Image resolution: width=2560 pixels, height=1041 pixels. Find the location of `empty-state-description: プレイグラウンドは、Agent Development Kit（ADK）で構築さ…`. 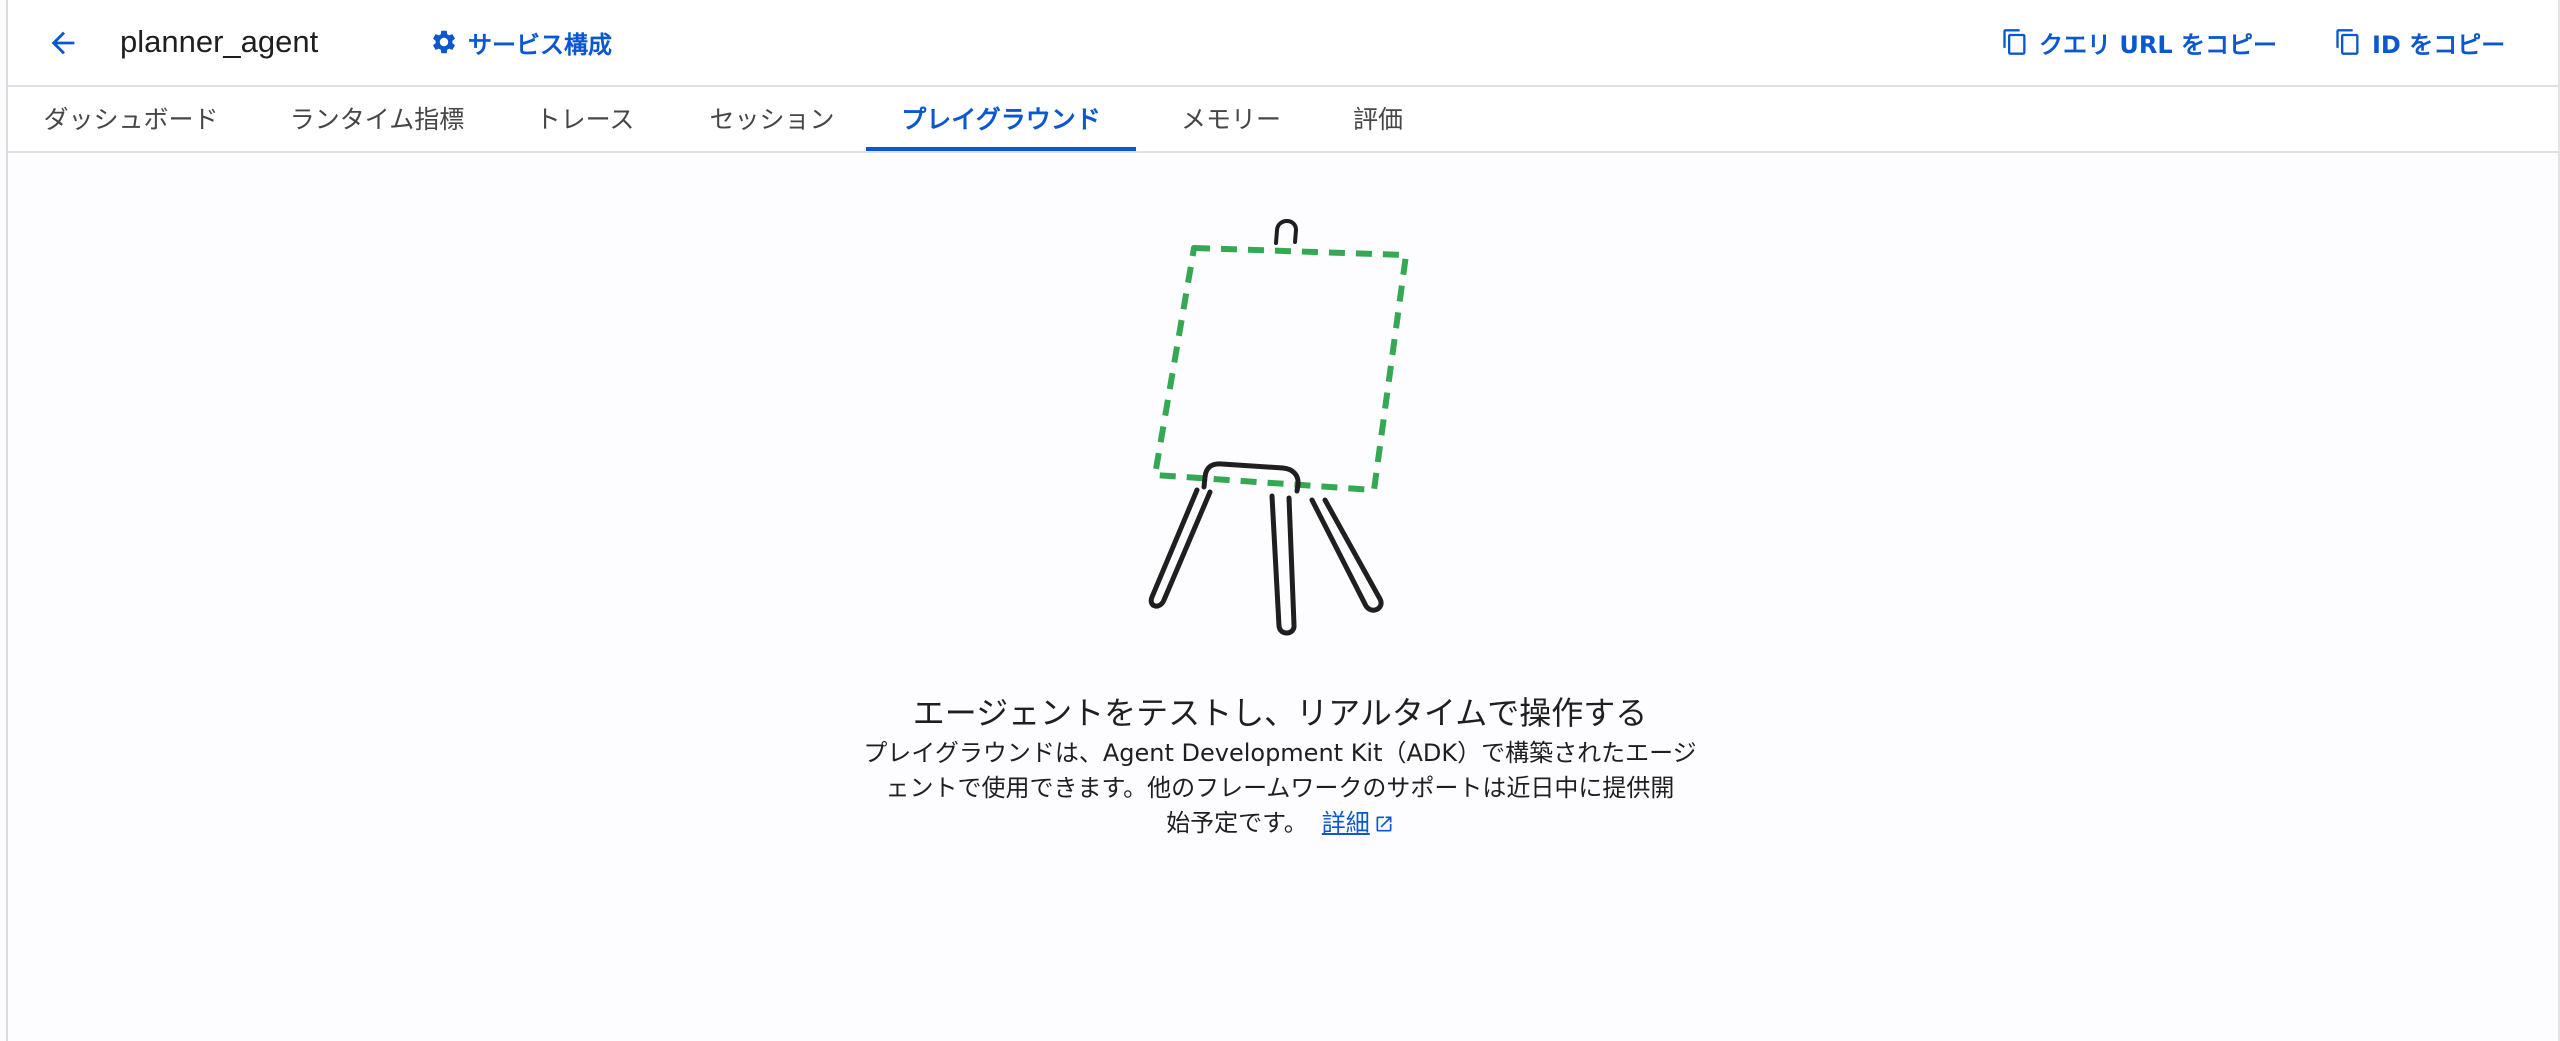

empty-state-description: プレイグラウンドは、Agent Development Kit（ADK）で構築さ… is located at coordinates (1280, 788).